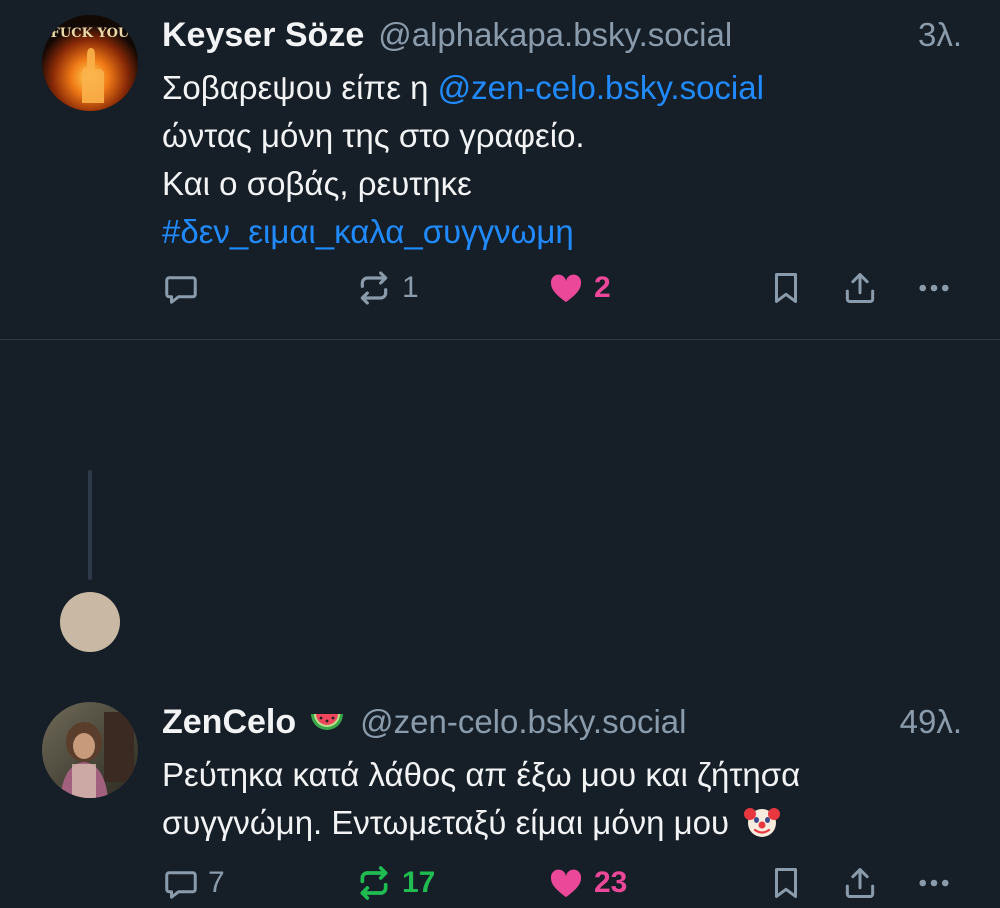 Image resolution: width=1000 pixels, height=908 pixels. I want to click on repost-button: 1, so click(386, 288).